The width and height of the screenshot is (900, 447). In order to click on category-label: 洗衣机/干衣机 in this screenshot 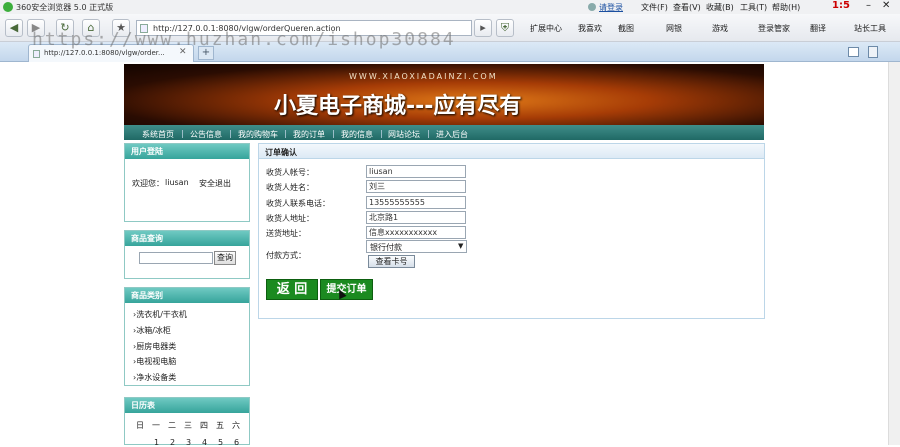, I will do `click(161, 314)`.